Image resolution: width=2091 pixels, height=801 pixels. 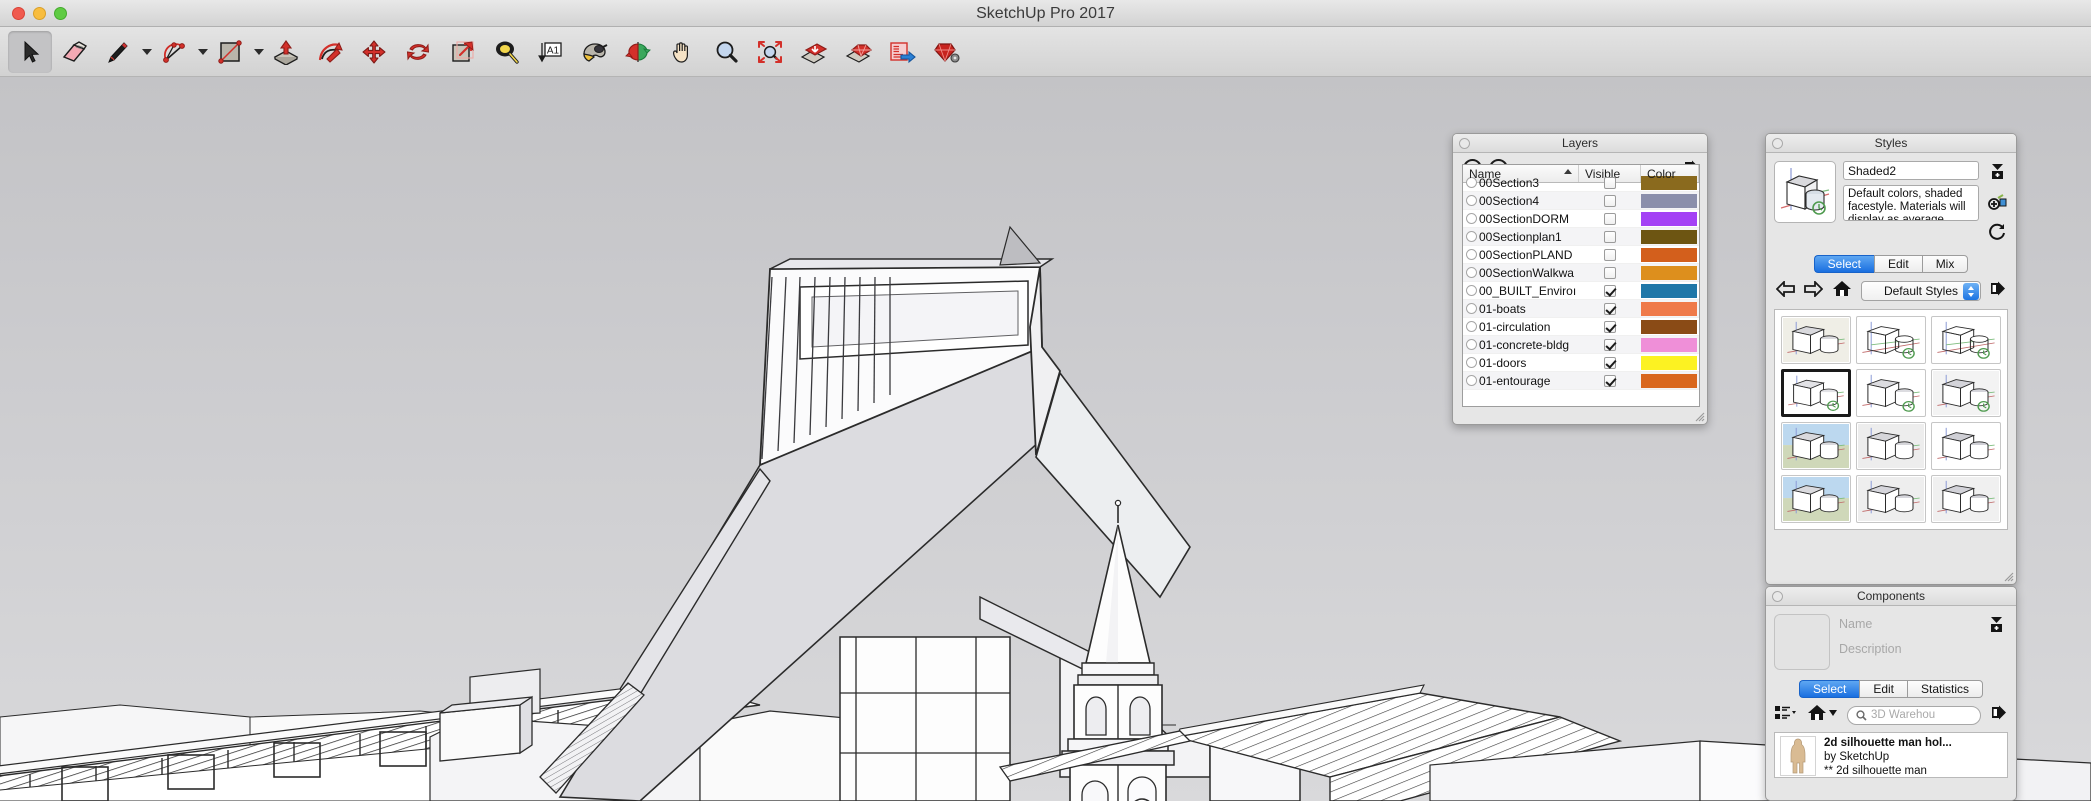 What do you see at coordinates (1971, 291) in the screenshot?
I see `style-collection-stepper-icon` at bounding box center [1971, 291].